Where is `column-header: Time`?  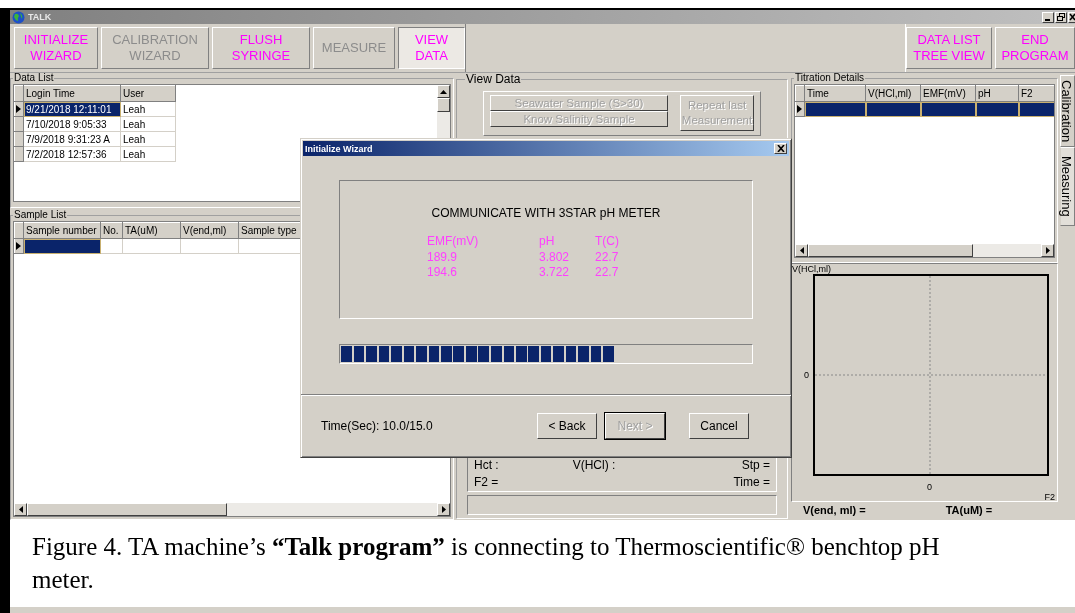
column-header: Time is located at coordinates (835, 93).